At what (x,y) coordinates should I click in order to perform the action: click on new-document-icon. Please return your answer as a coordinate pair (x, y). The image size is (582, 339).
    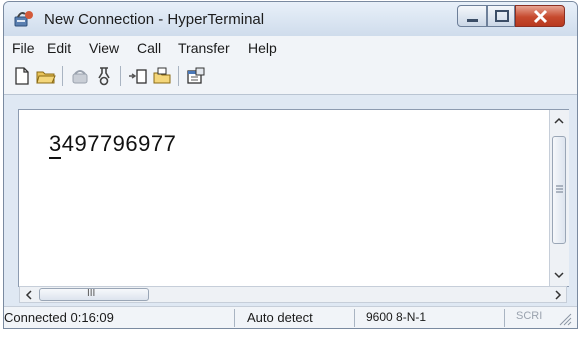
    Looking at the image, I should click on (22, 76).